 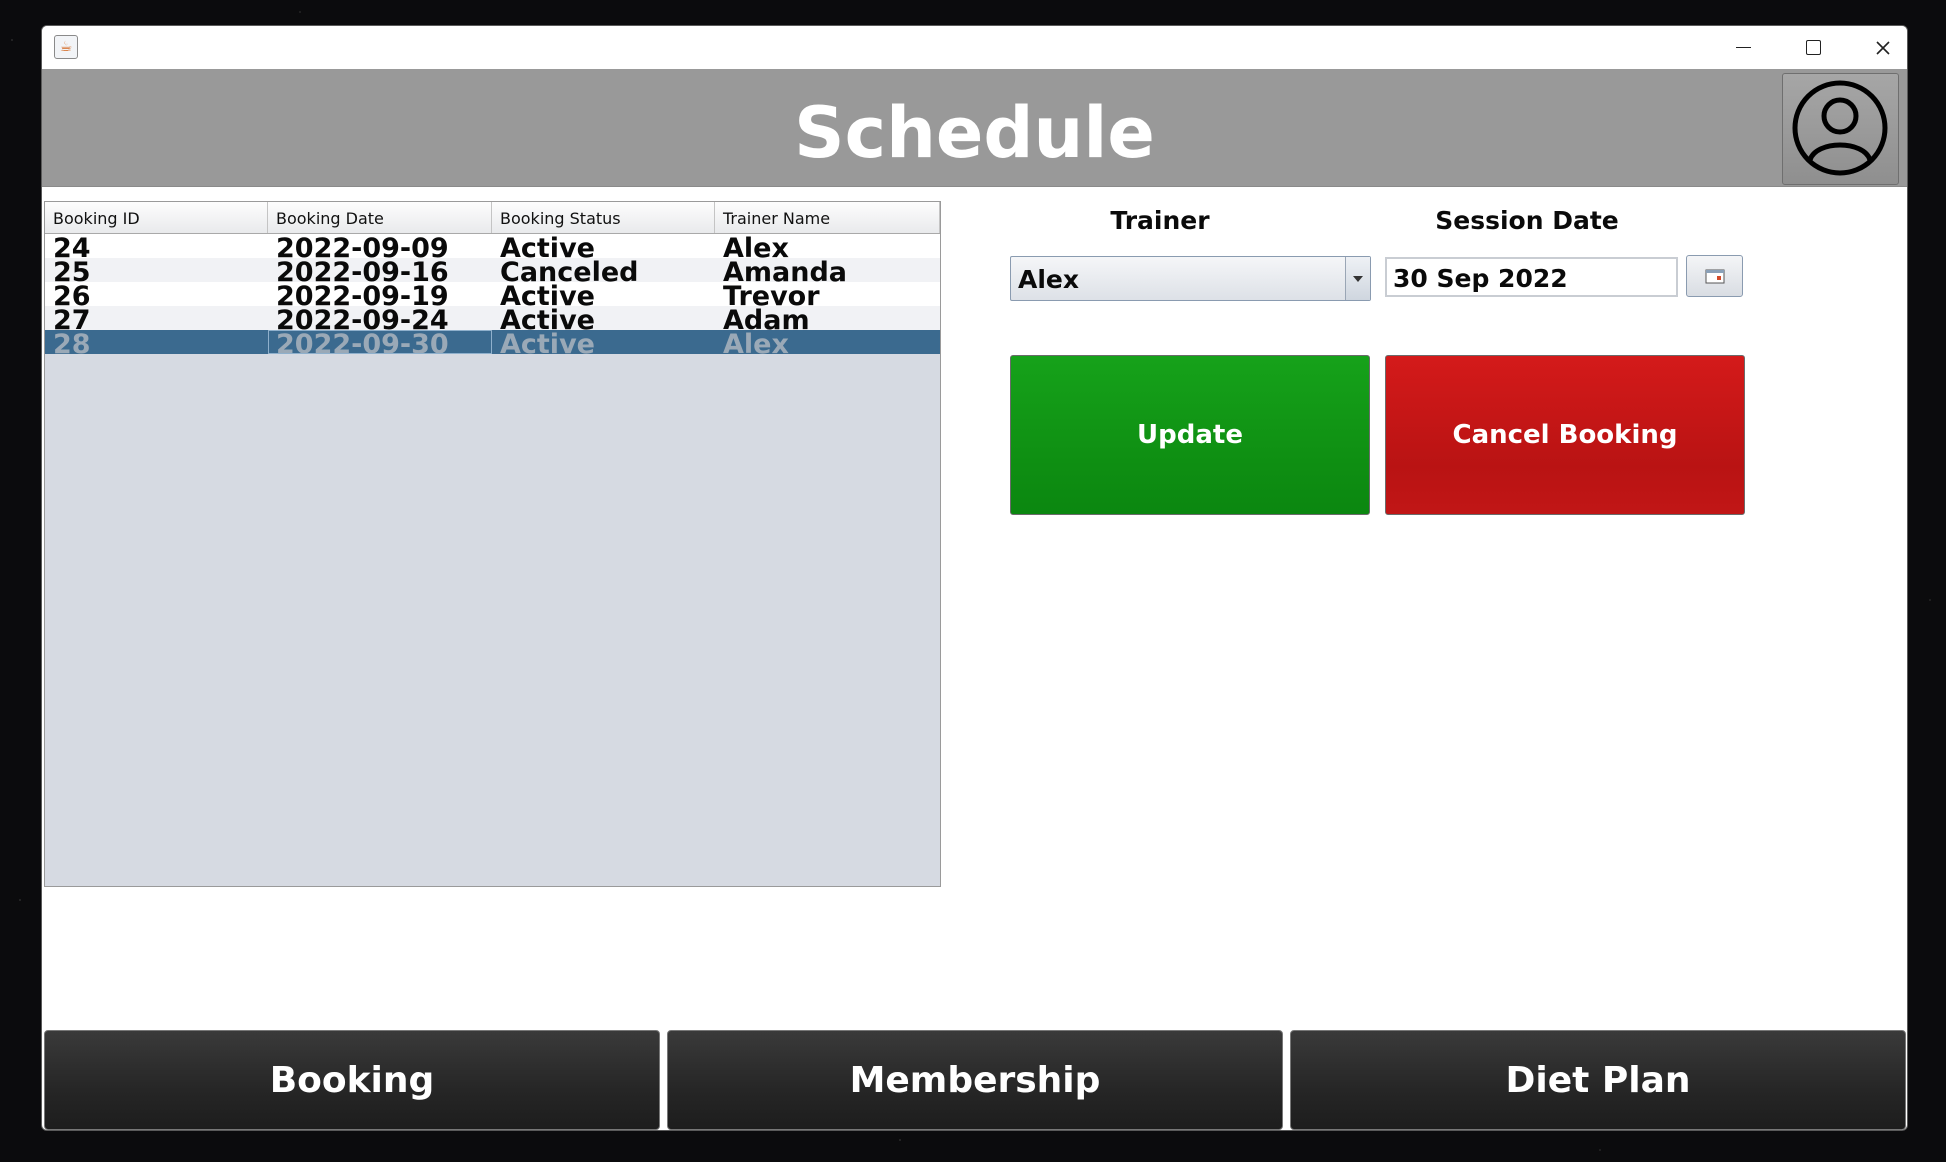 I want to click on page-title: Schedule, so click(x=974, y=133).